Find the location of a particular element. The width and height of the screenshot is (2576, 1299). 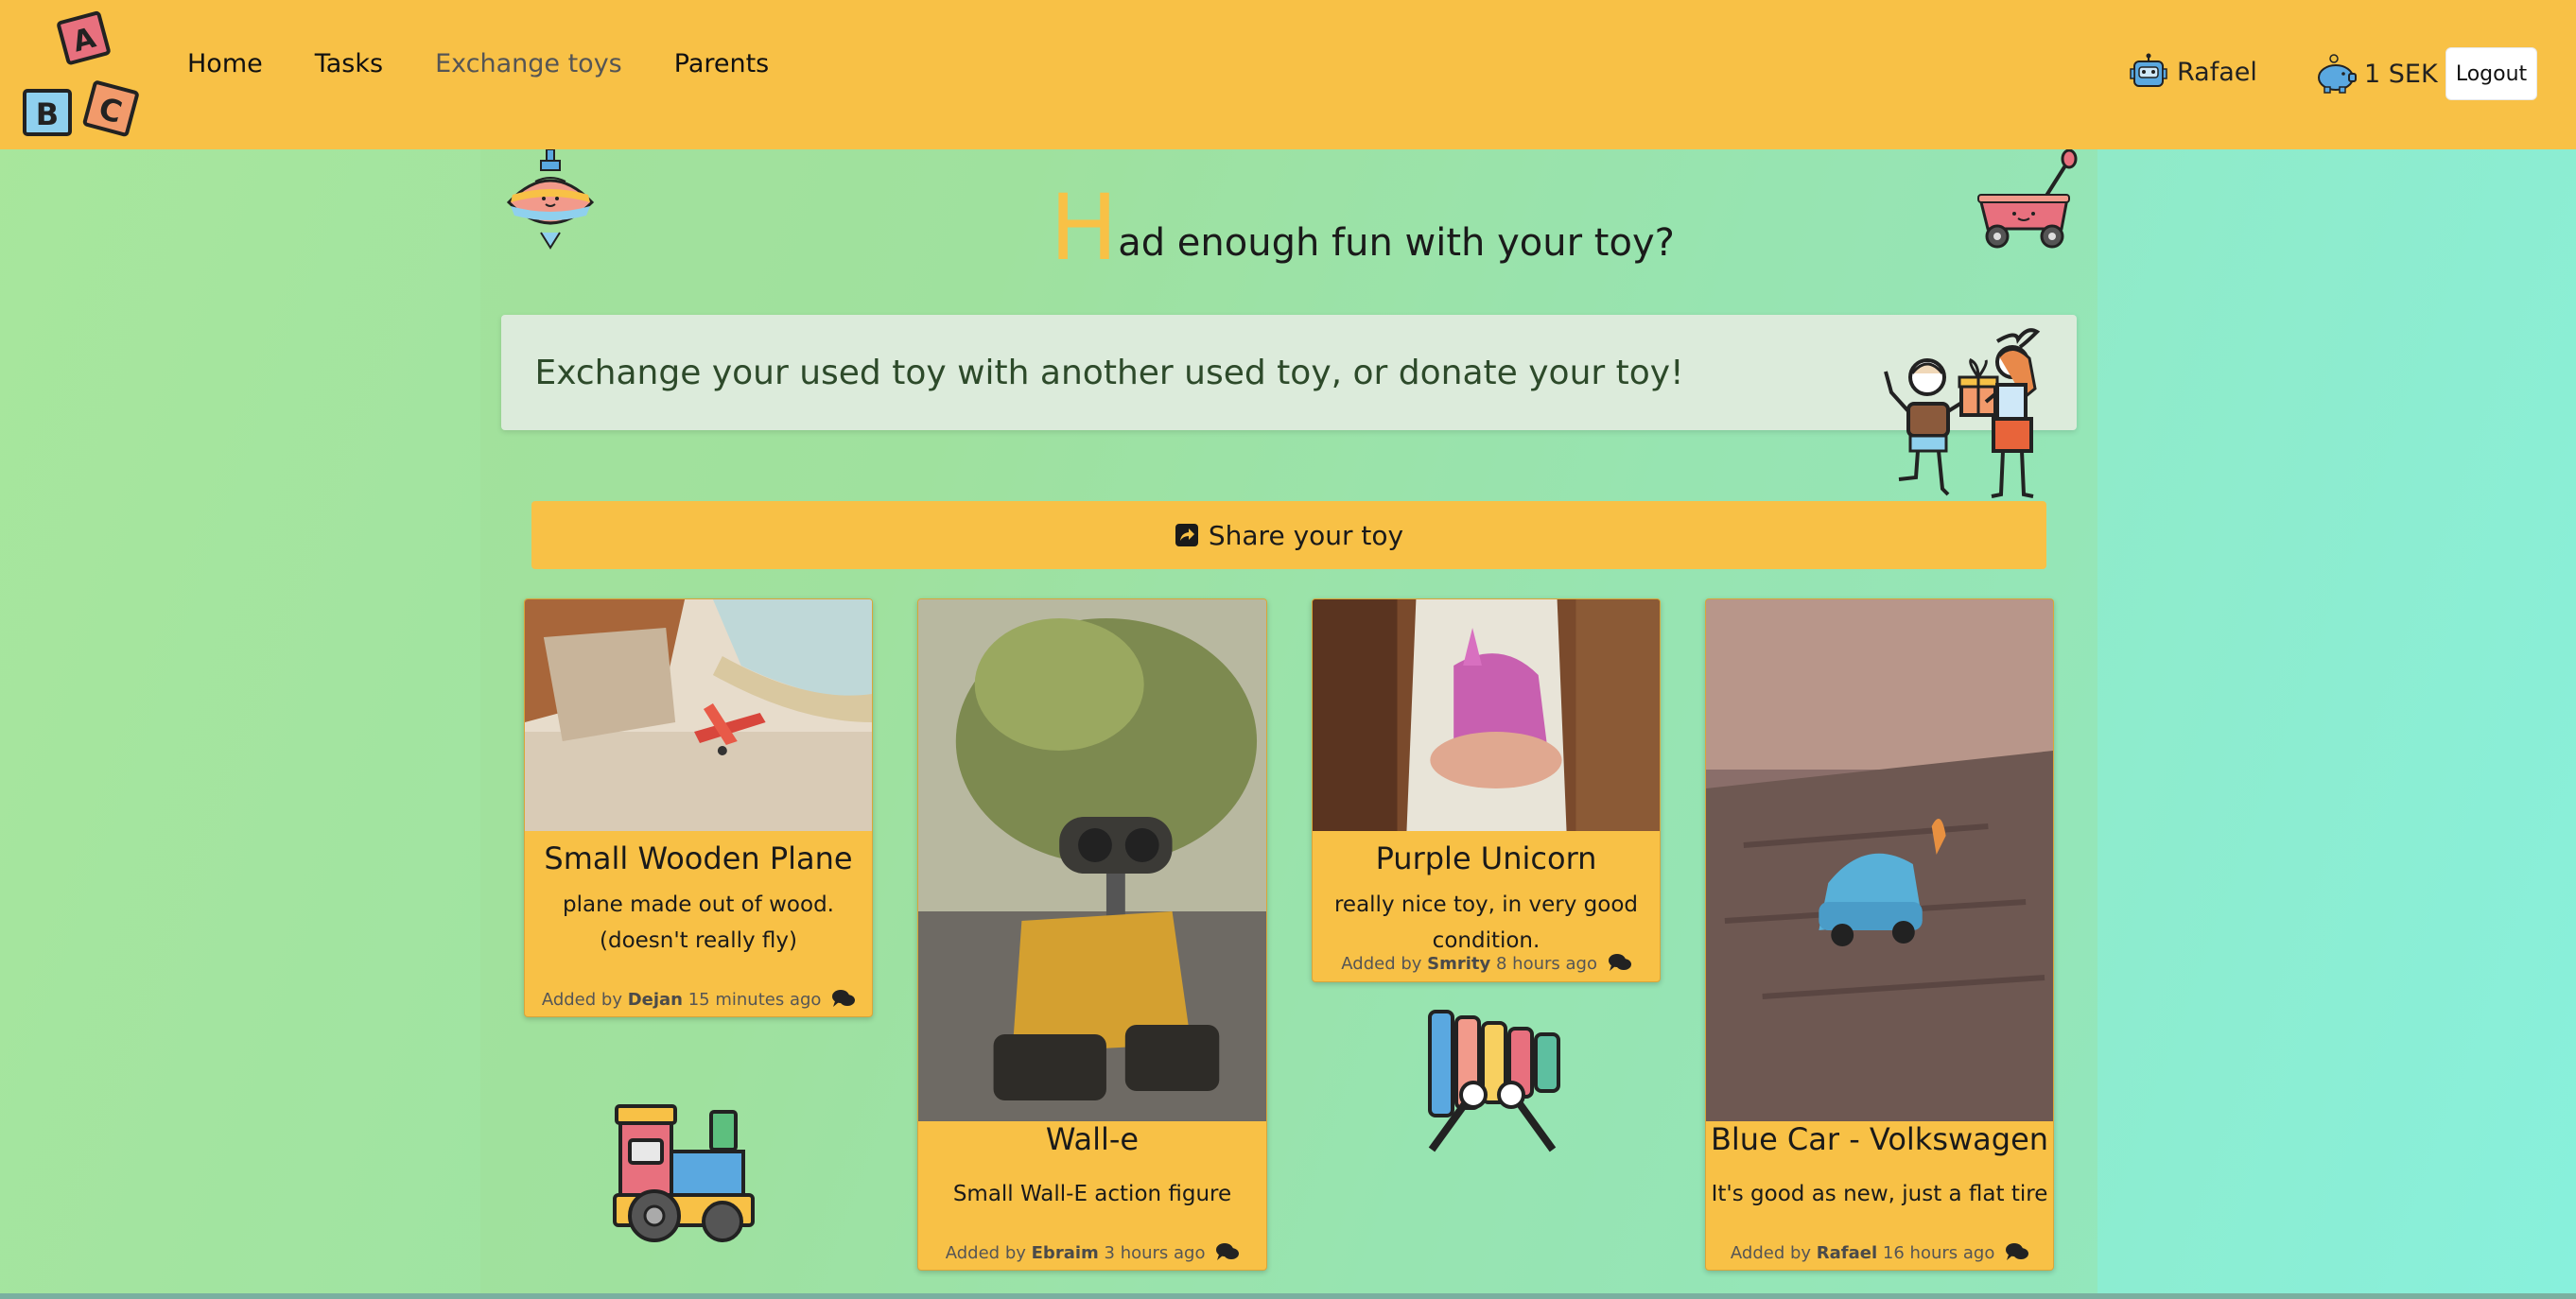

xylophone-icon is located at coordinates (1494, 1081).